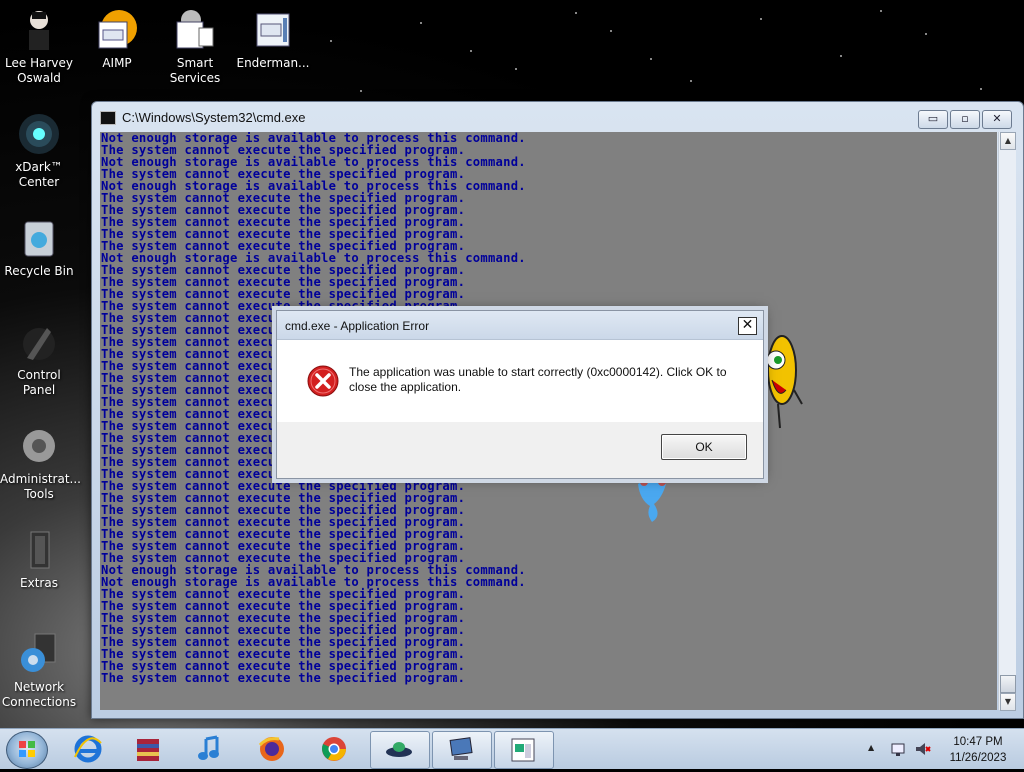 This screenshot has height=772, width=1024. Describe the element at coordinates (39, 654) in the screenshot. I see `network-icon` at that location.